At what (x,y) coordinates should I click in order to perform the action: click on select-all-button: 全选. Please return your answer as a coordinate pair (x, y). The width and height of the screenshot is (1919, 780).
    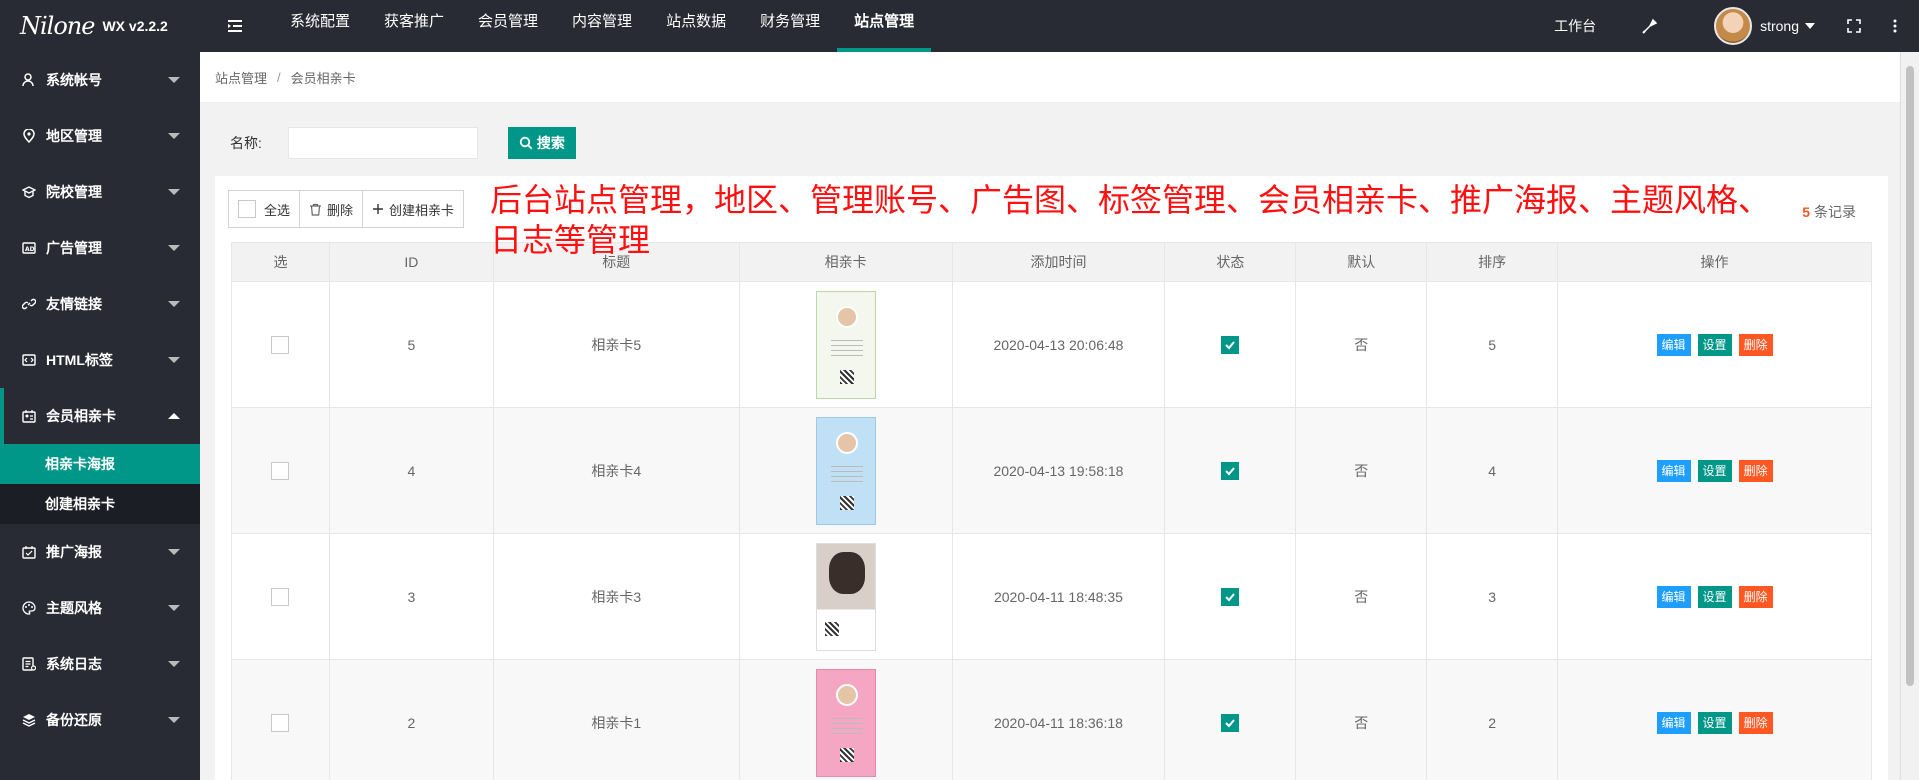
    Looking at the image, I should click on (265, 209).